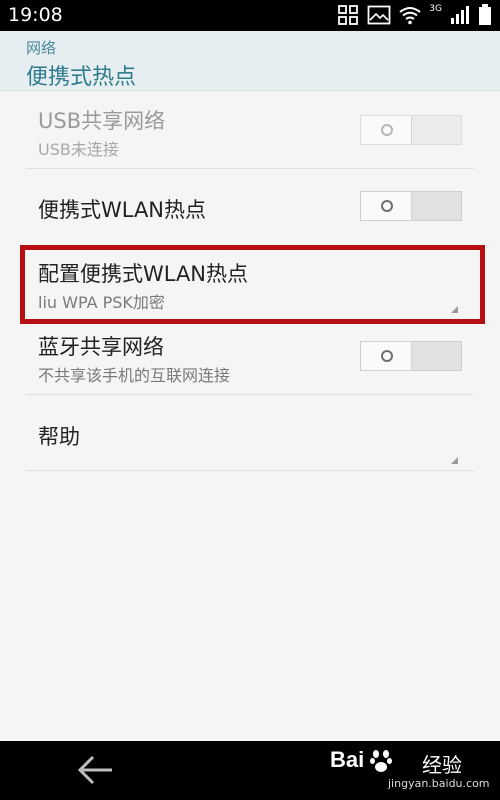 This screenshot has width=500, height=800. I want to click on bluetooth-tethering-title: 蓝牙共享网络, so click(101, 347).